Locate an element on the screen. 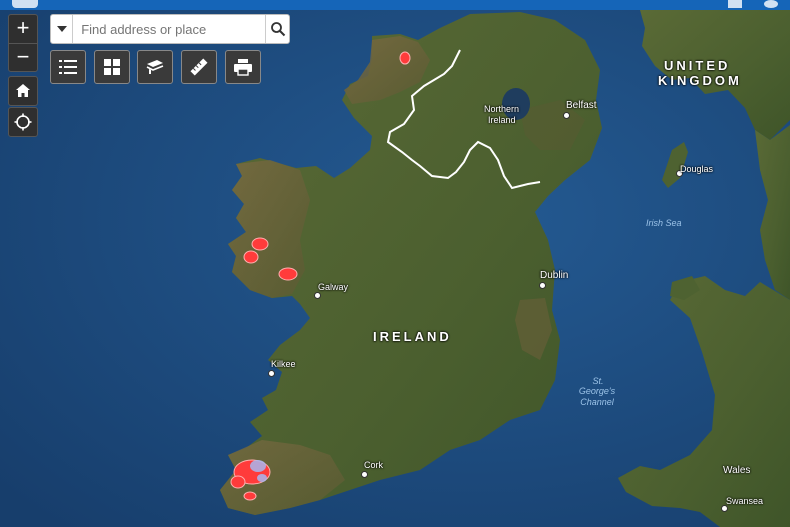 The image size is (790, 527). label-northern: Northern is located at coordinates (502, 109).